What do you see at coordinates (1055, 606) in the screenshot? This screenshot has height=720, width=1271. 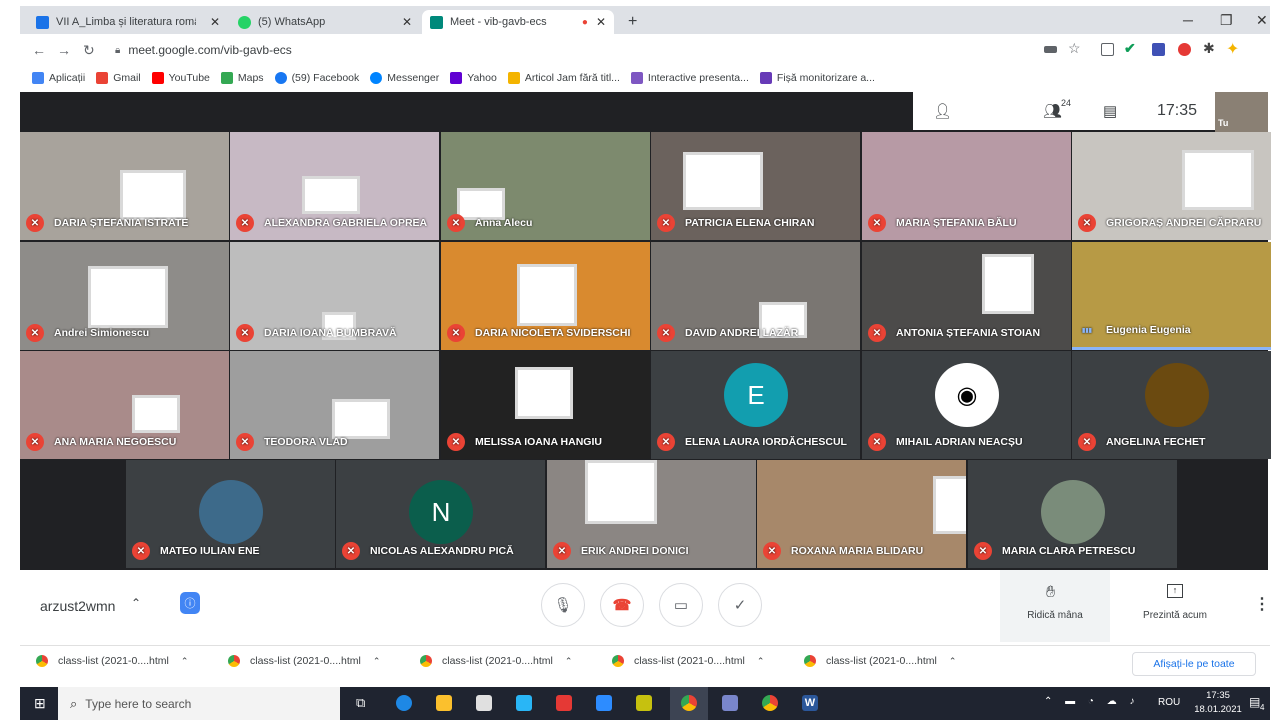 I see `raise-hand-button: ✋︎ Ridică mâna` at bounding box center [1055, 606].